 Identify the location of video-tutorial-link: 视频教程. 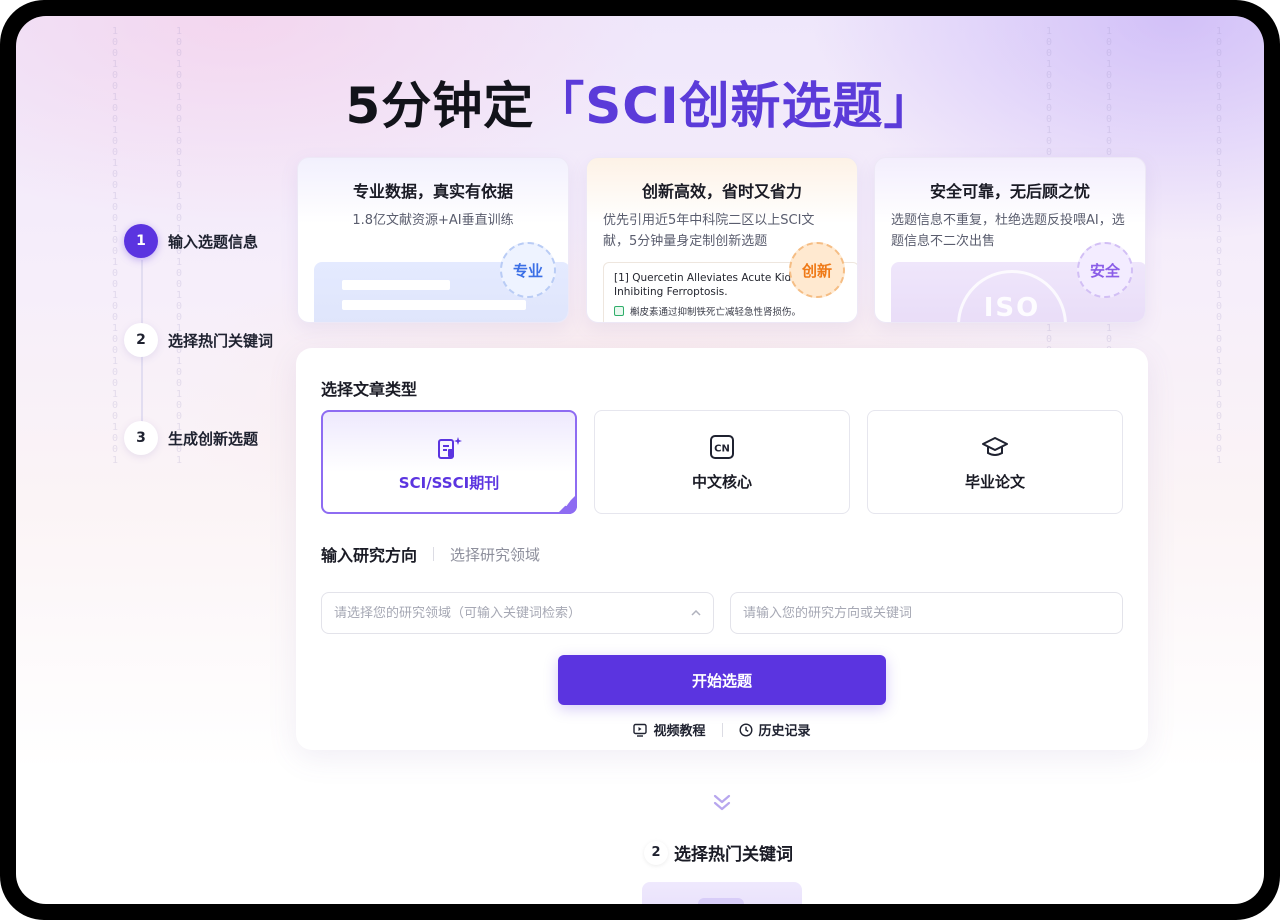
(669, 729).